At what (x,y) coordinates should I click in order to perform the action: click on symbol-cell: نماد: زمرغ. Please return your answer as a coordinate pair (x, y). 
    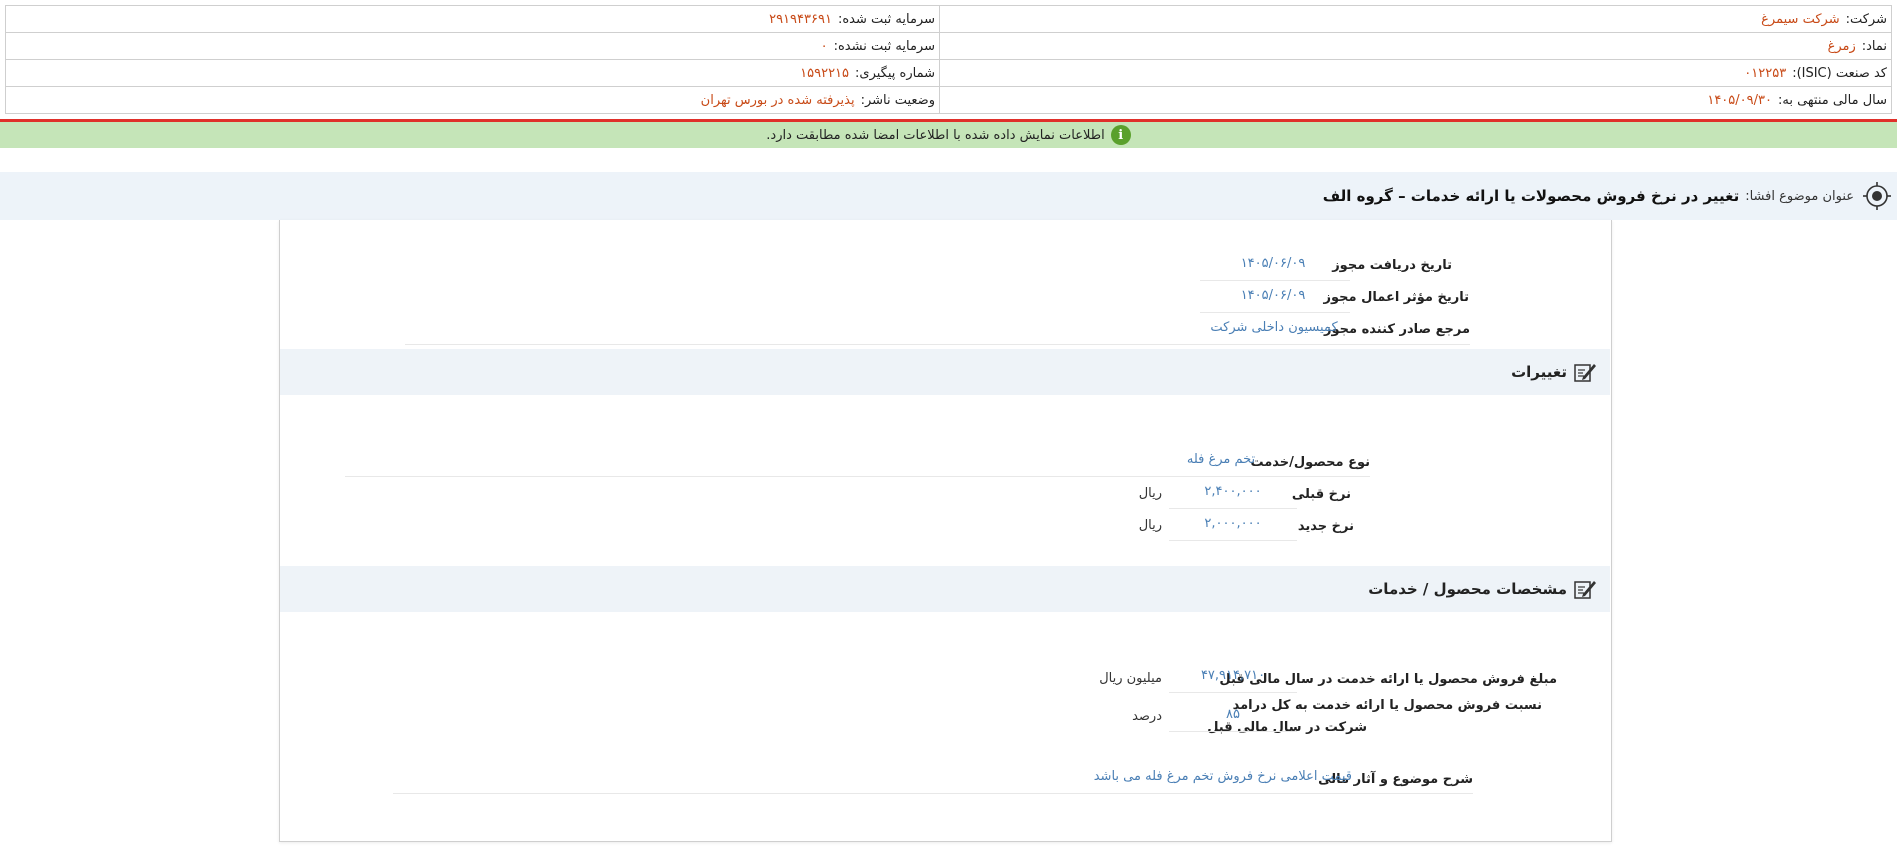
    Looking at the image, I should click on (1415, 46).